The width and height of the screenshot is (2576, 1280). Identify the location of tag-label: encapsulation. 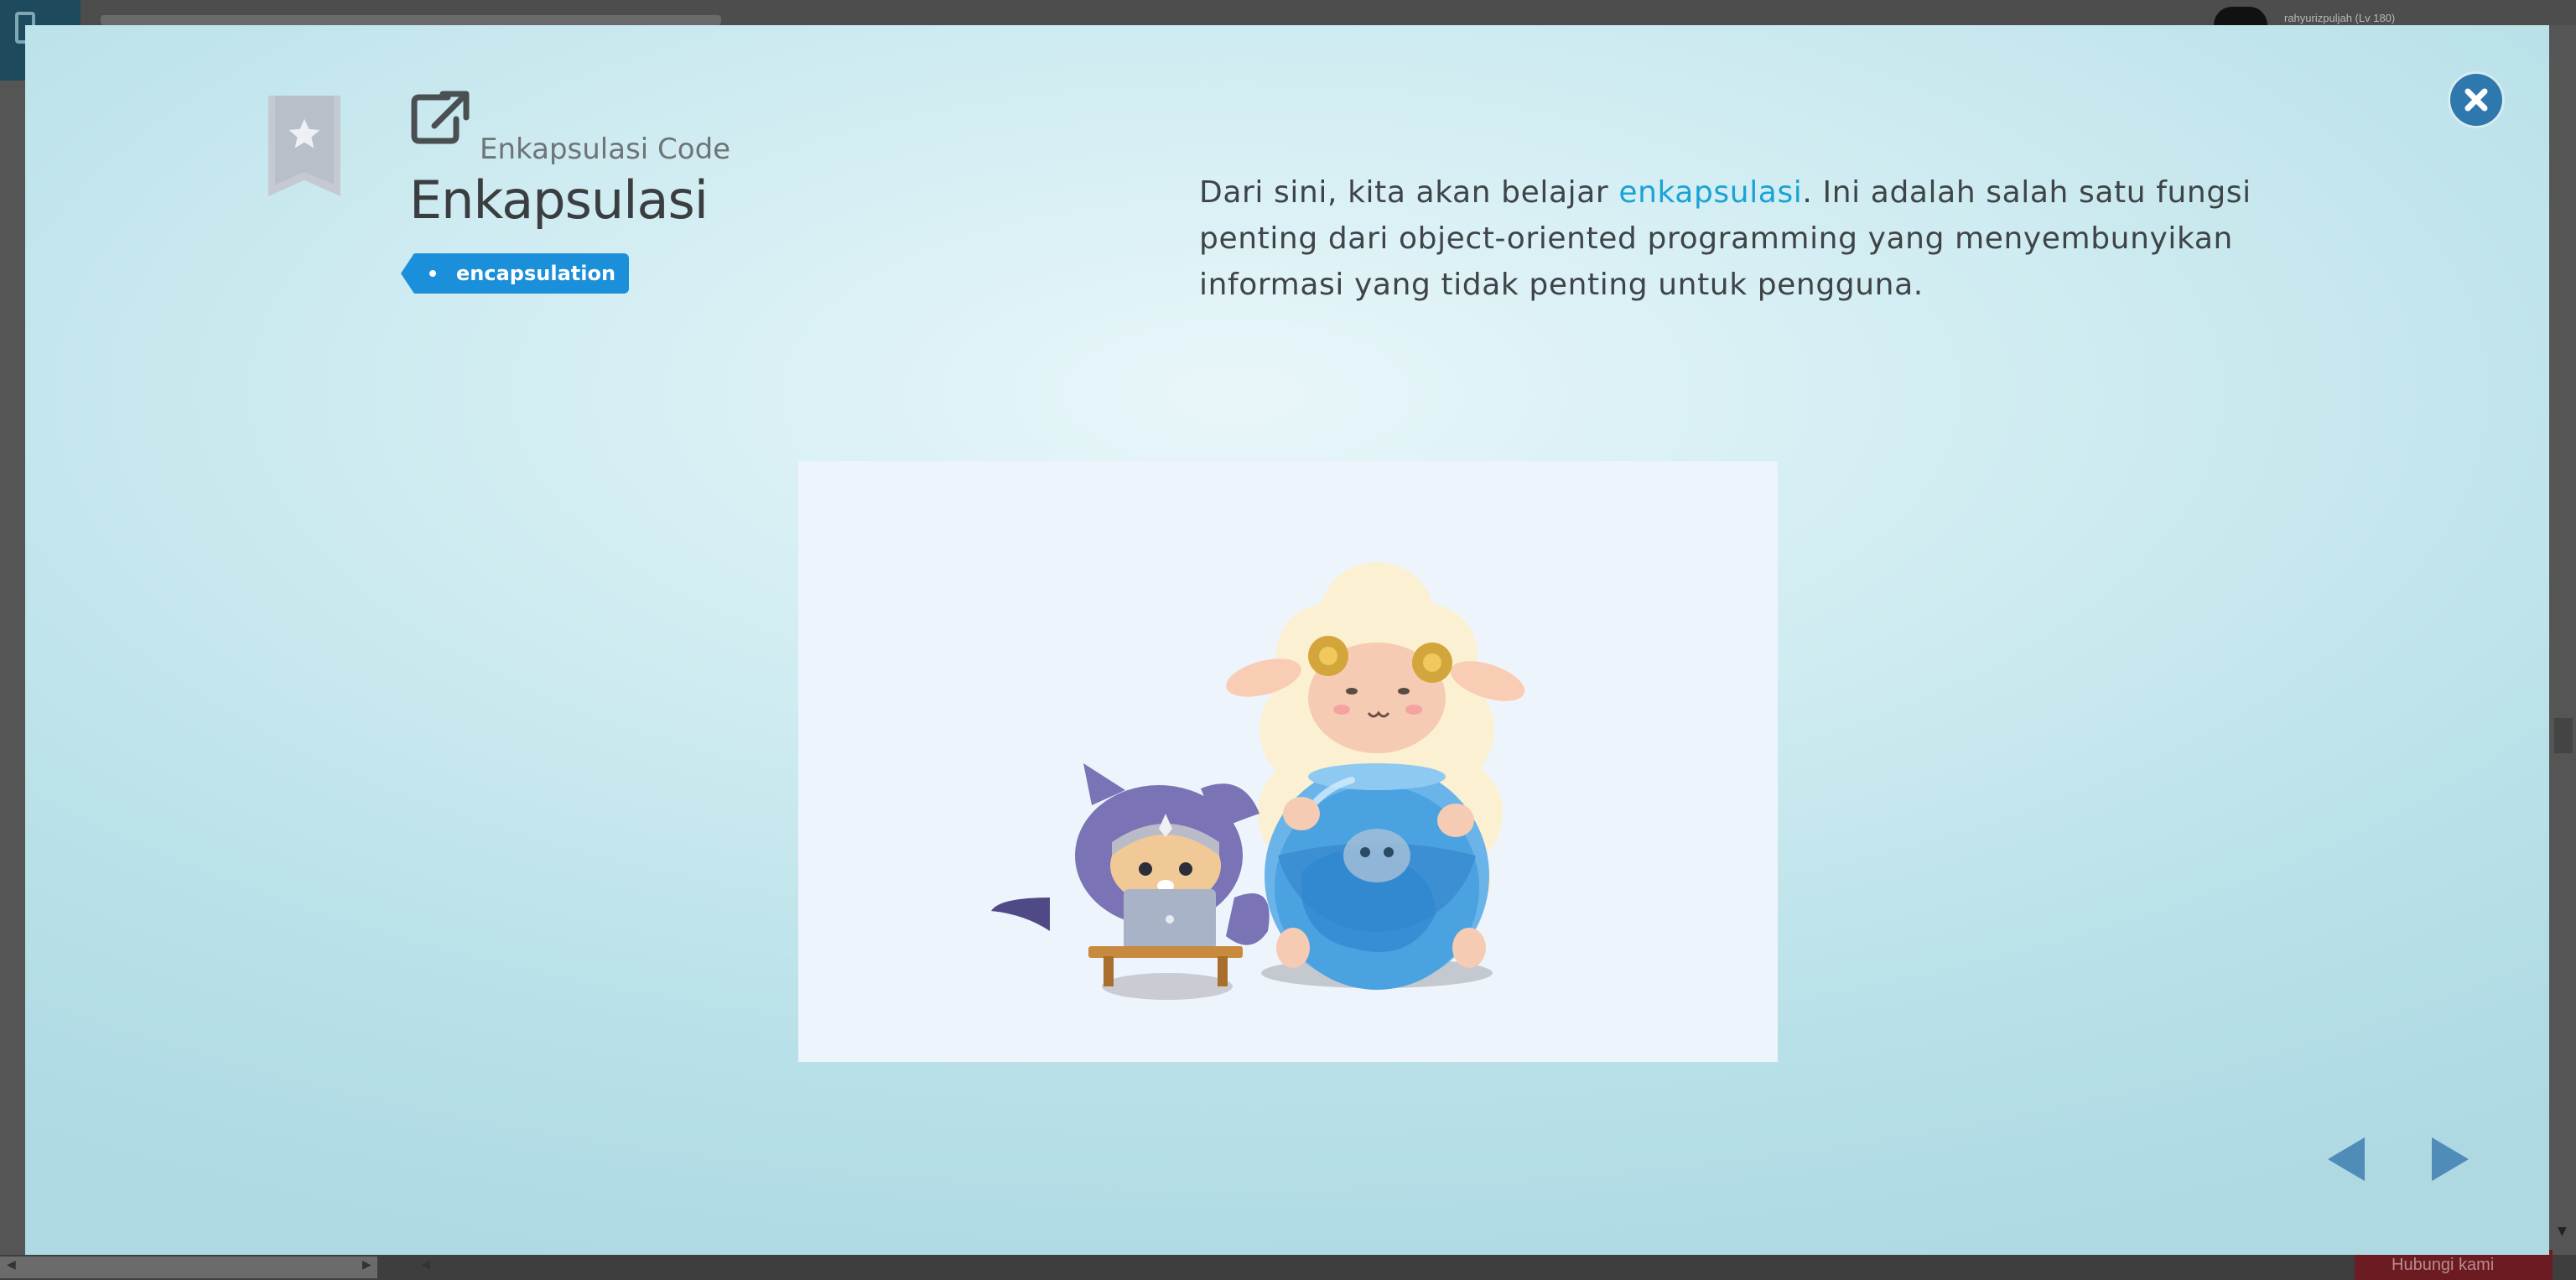
(536, 273).